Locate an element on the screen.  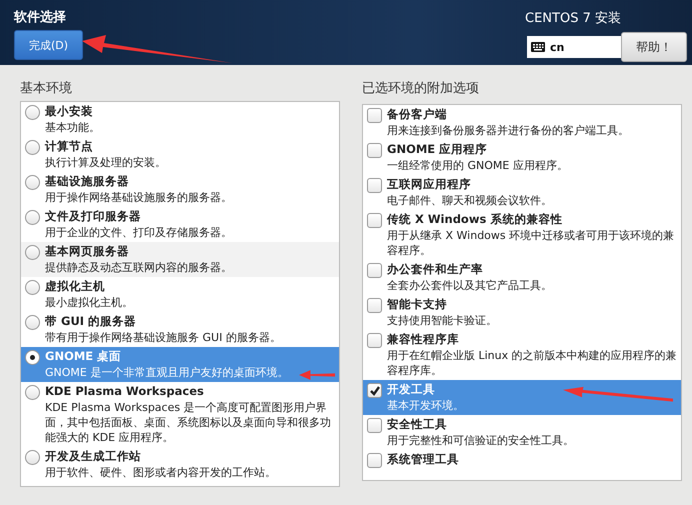
addon-option: 兼容性程序库 用于在红帽企业版 Linux 的之前版本中构建的应用程序的兼容程序库。 is located at coordinates (522, 355).